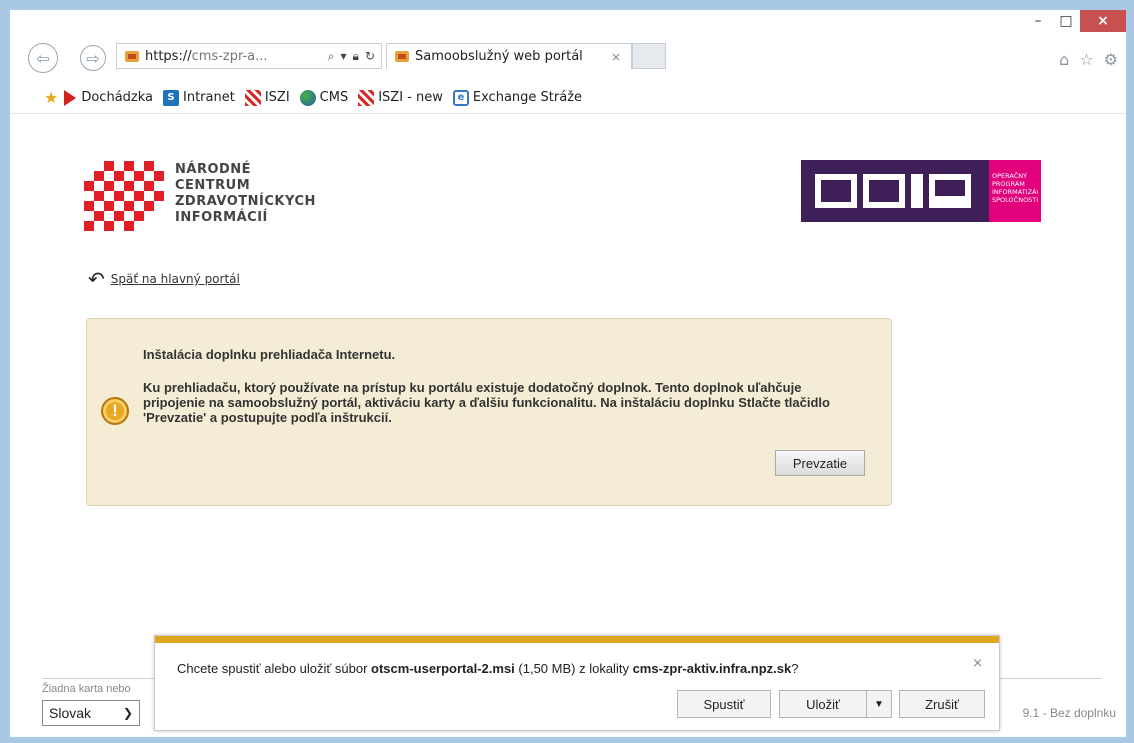 Image resolution: width=1134 pixels, height=743 pixels. I want to click on nczi-line: NÁRODNÉ, so click(213, 169).